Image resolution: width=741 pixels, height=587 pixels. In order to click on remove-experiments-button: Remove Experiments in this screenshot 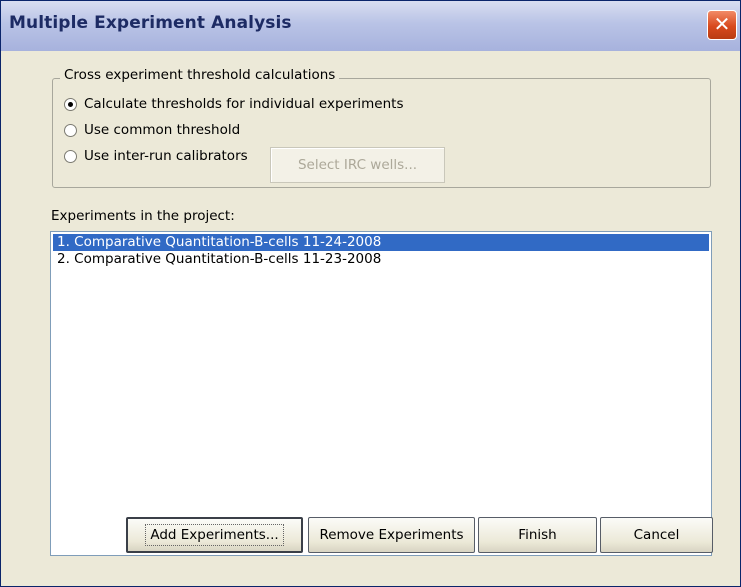, I will do `click(391, 535)`.